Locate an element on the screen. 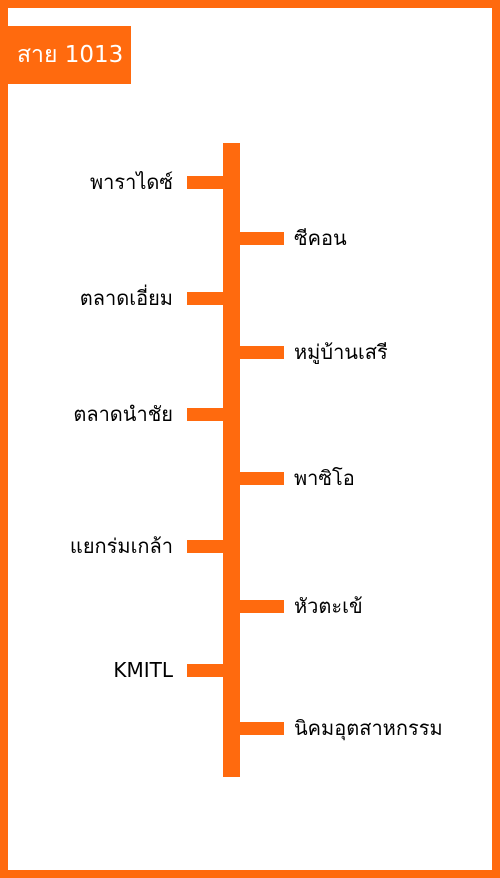 The height and width of the screenshot is (878, 500). stop-label: นิคมอุตสาหกรรม is located at coordinates (368, 728).